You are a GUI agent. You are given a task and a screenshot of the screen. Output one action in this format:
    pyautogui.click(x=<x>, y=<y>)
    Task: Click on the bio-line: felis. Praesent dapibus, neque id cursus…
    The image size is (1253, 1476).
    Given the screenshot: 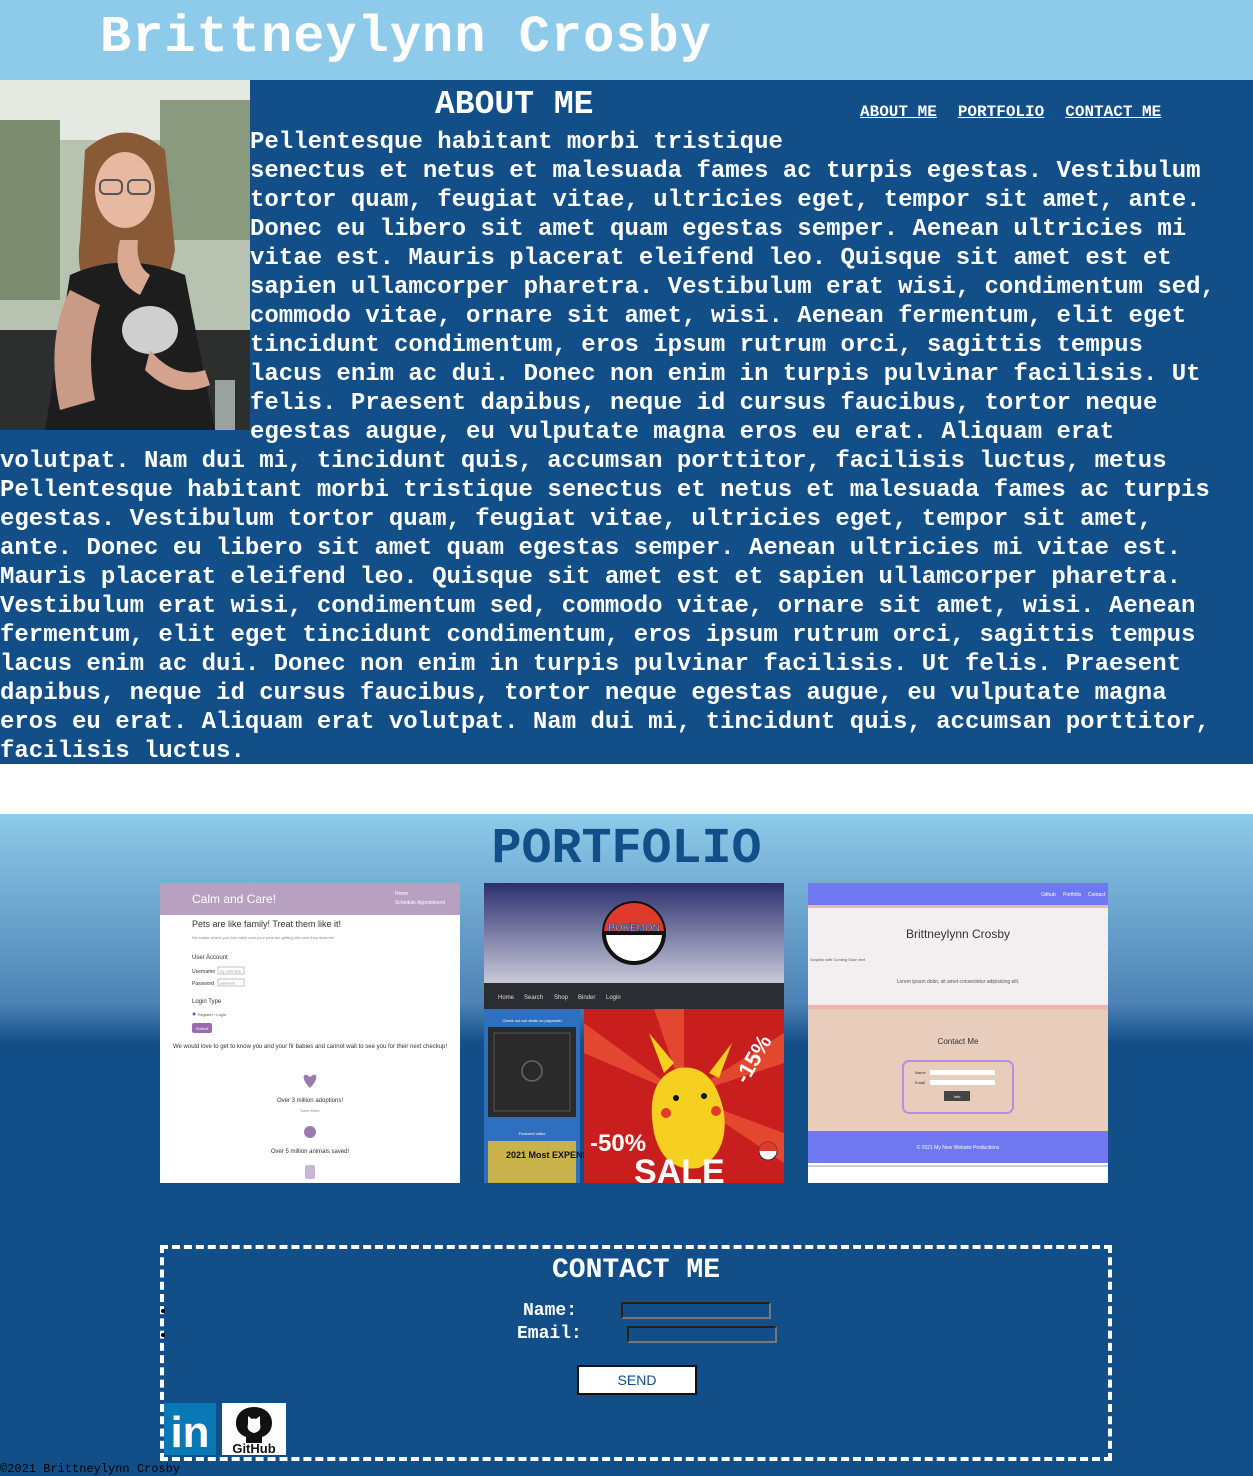 What is the action you would take?
    pyautogui.click(x=704, y=403)
    